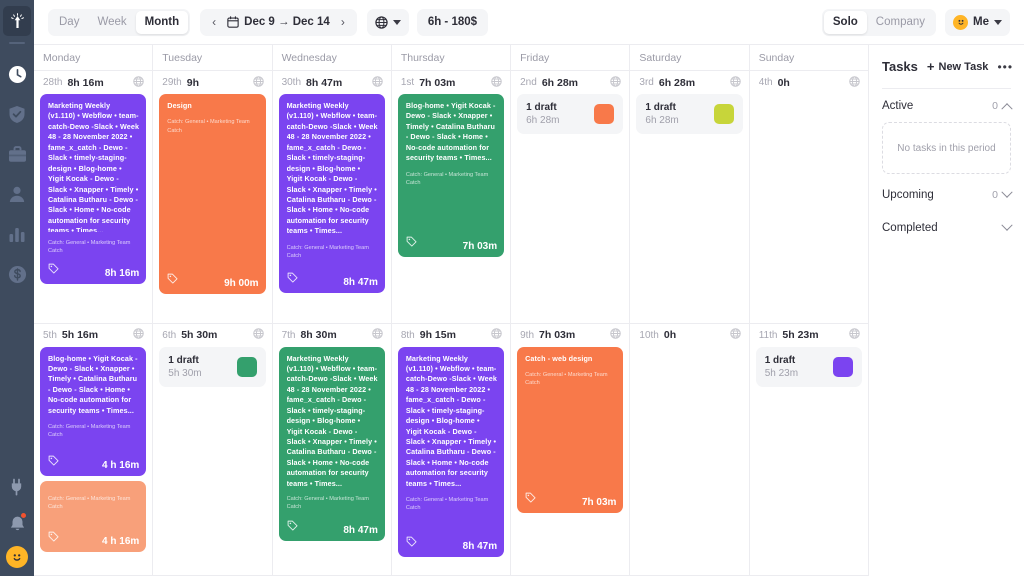 This screenshot has width=1024, height=576. I want to click on calendar-day-cell: 3rd 6h 28m 1 draft 6h 28m, so click(690, 197).